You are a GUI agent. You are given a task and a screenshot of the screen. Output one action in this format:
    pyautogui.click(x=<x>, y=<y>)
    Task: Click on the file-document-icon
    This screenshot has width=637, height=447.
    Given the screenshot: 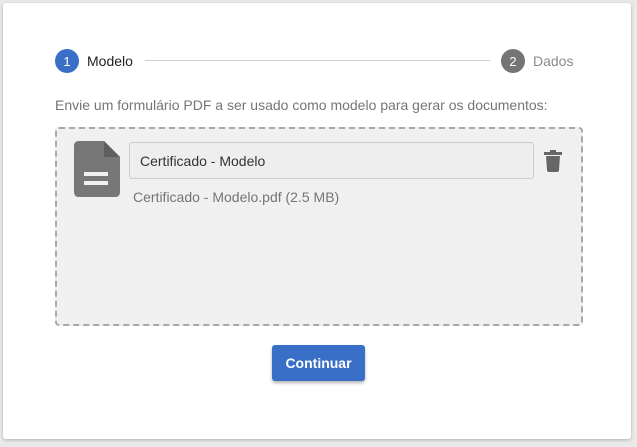 What is the action you would take?
    pyautogui.click(x=97, y=169)
    